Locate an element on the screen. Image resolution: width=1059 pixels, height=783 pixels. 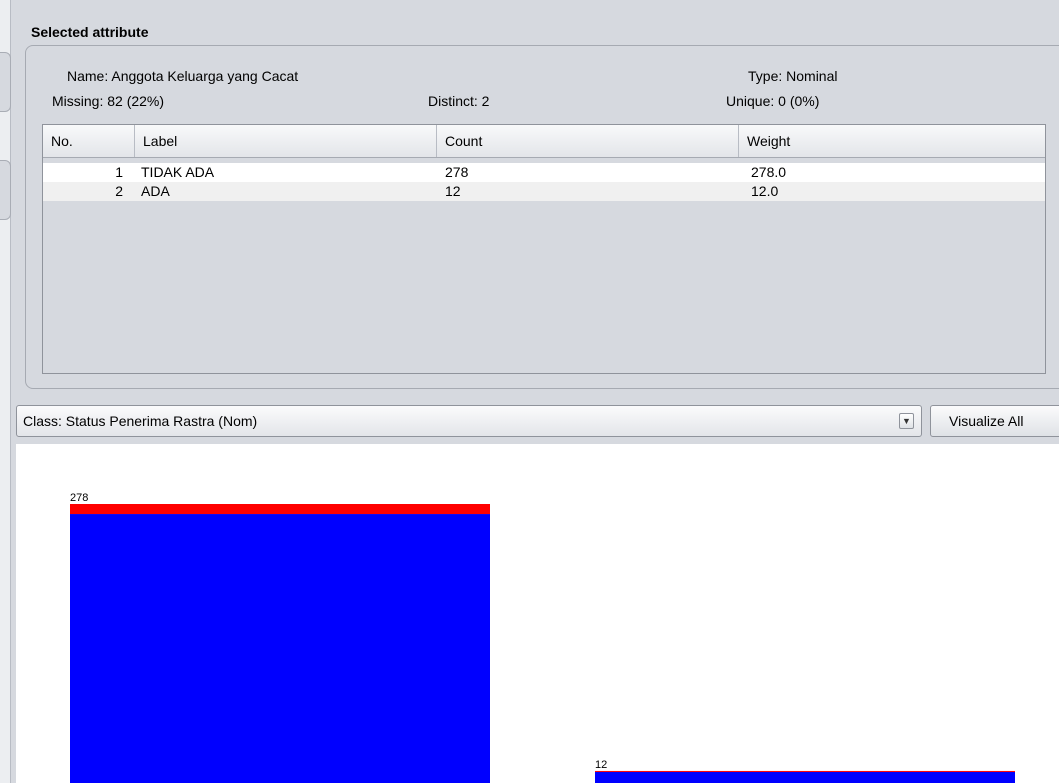
attribute-missing: Missing: 82 (22%) is located at coordinates (108, 101).